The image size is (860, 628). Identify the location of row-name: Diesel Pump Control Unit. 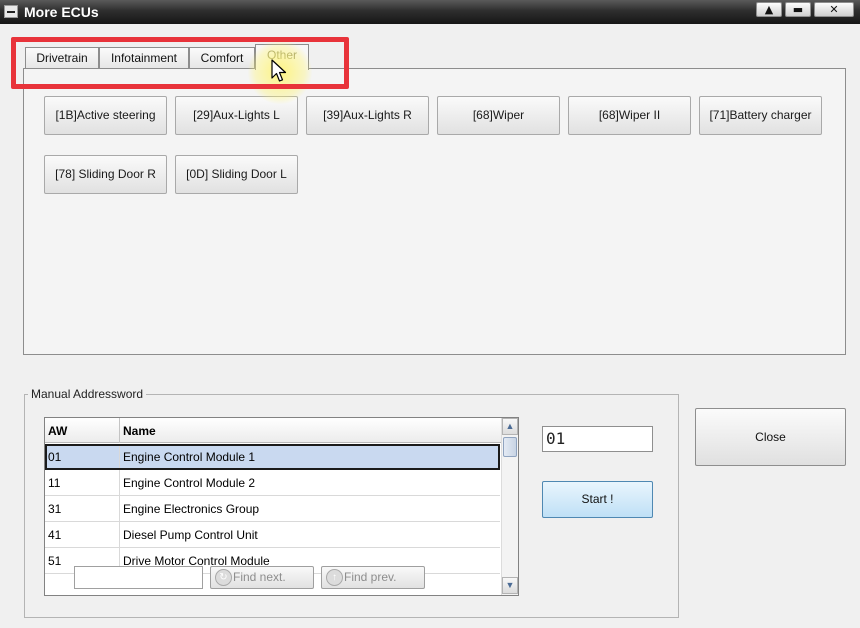
(190, 535).